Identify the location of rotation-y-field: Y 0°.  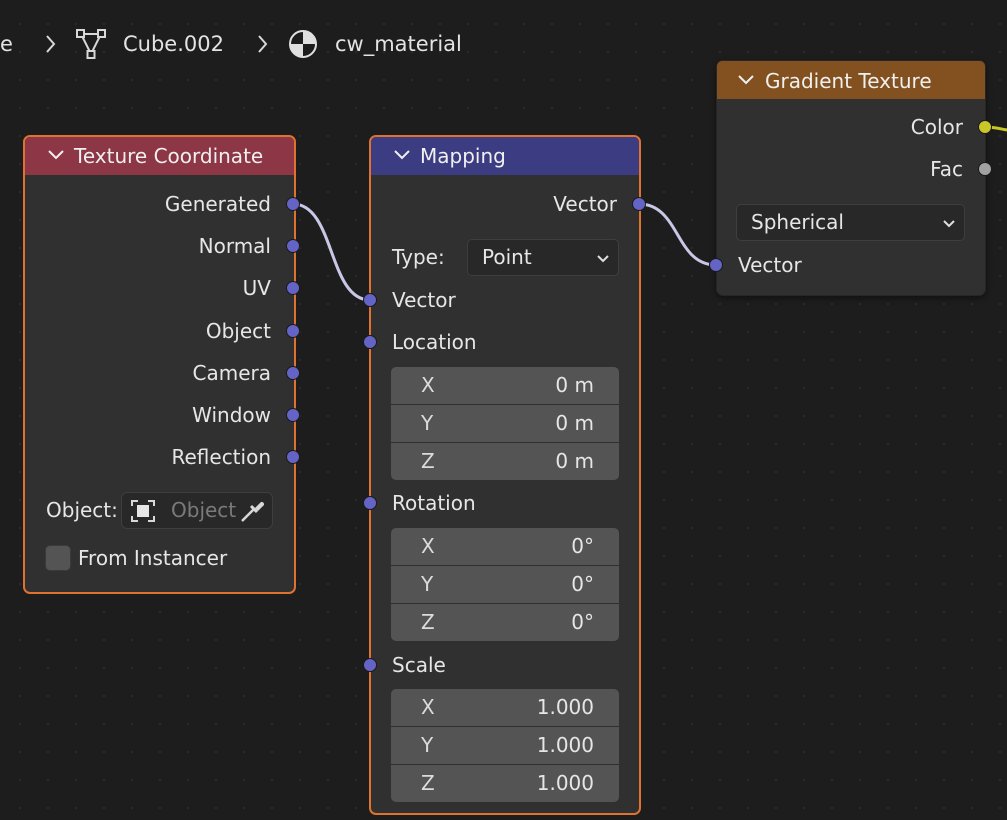
(505, 584).